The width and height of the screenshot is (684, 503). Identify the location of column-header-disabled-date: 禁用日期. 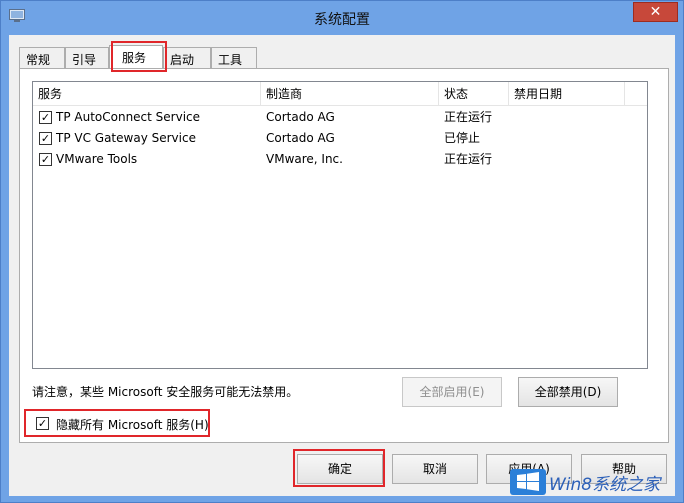
(567, 94).